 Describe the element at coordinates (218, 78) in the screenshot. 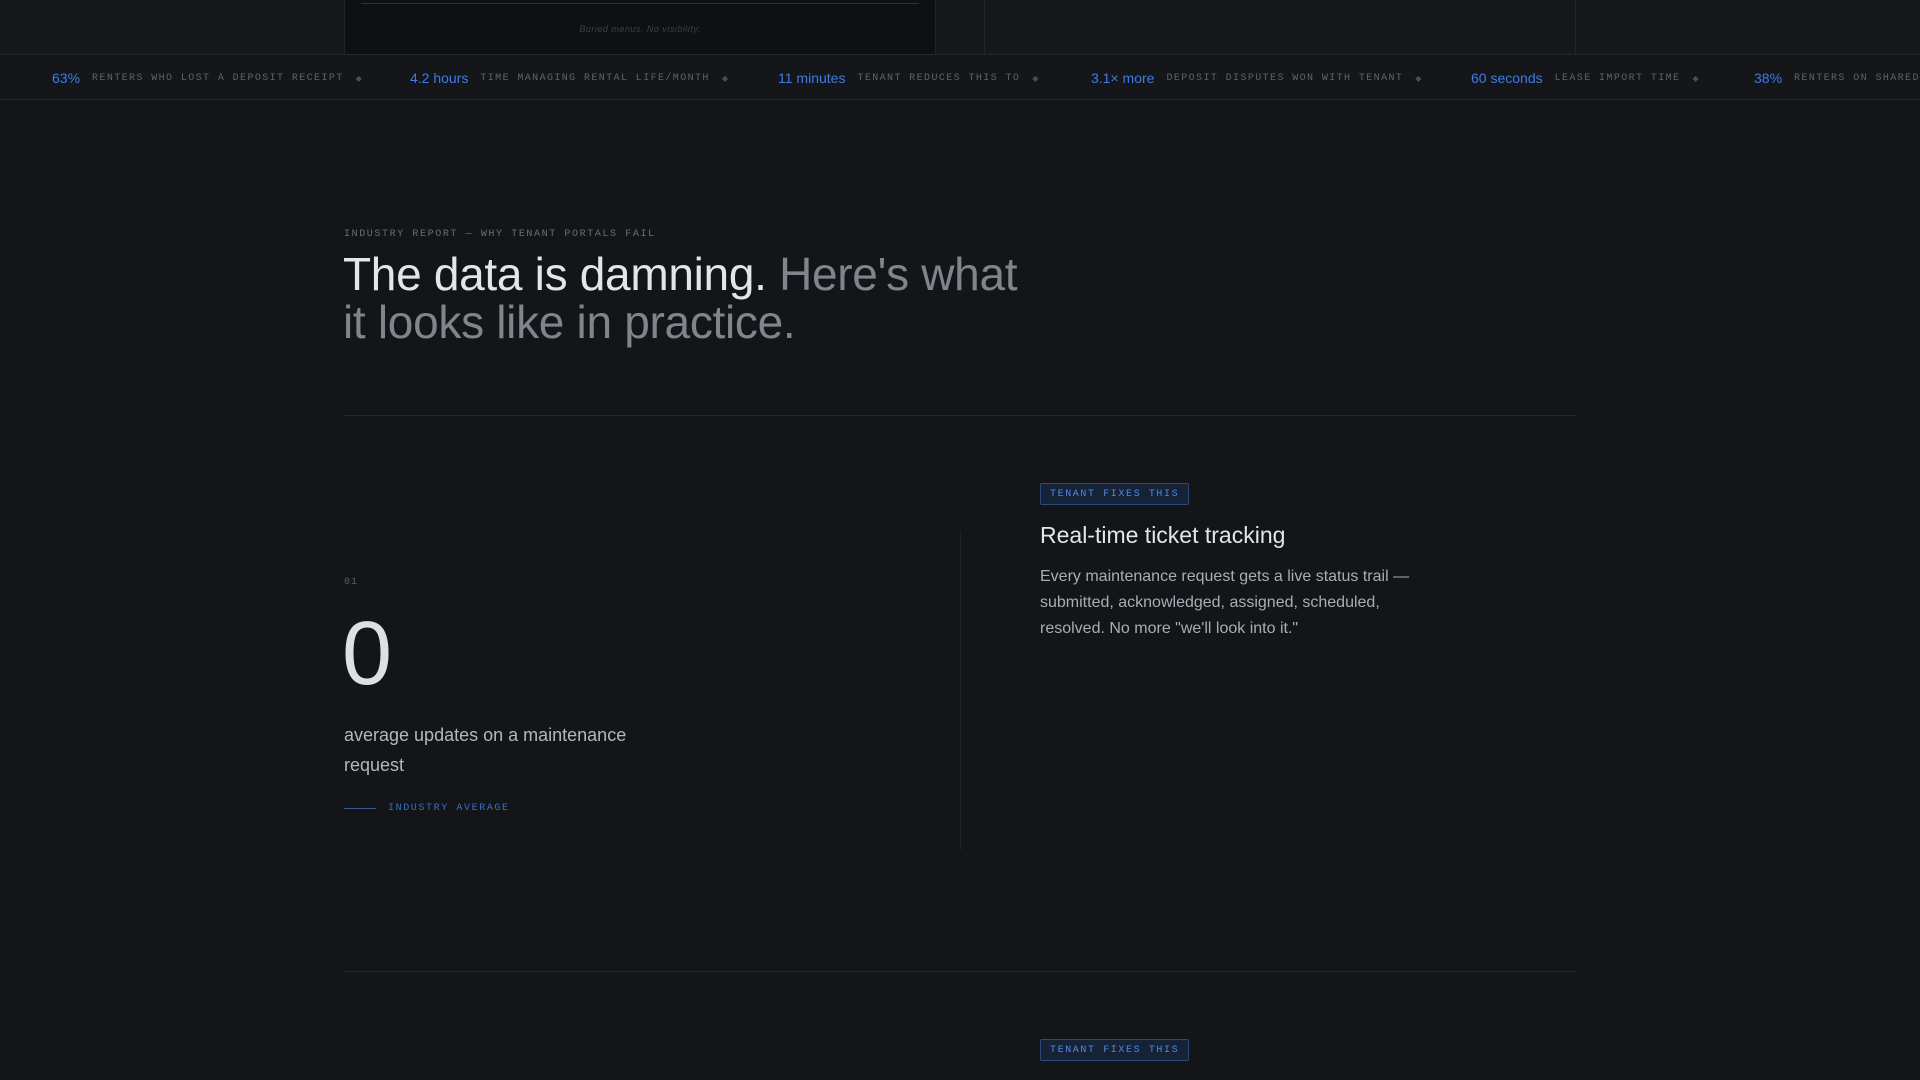

I see `ticker-label: Renters who lost a deposit receipt` at that location.